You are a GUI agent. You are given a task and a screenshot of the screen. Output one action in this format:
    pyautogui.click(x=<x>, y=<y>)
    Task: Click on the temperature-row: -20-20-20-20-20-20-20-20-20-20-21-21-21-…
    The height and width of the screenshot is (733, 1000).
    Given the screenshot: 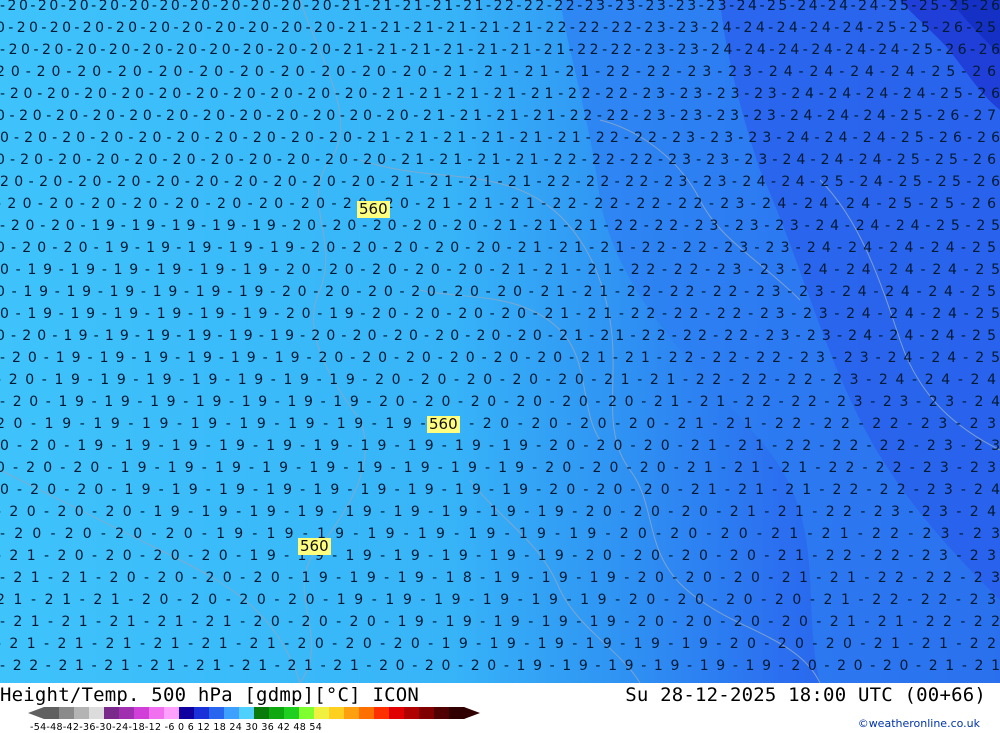 What is the action you would take?
    pyautogui.click(x=500, y=94)
    